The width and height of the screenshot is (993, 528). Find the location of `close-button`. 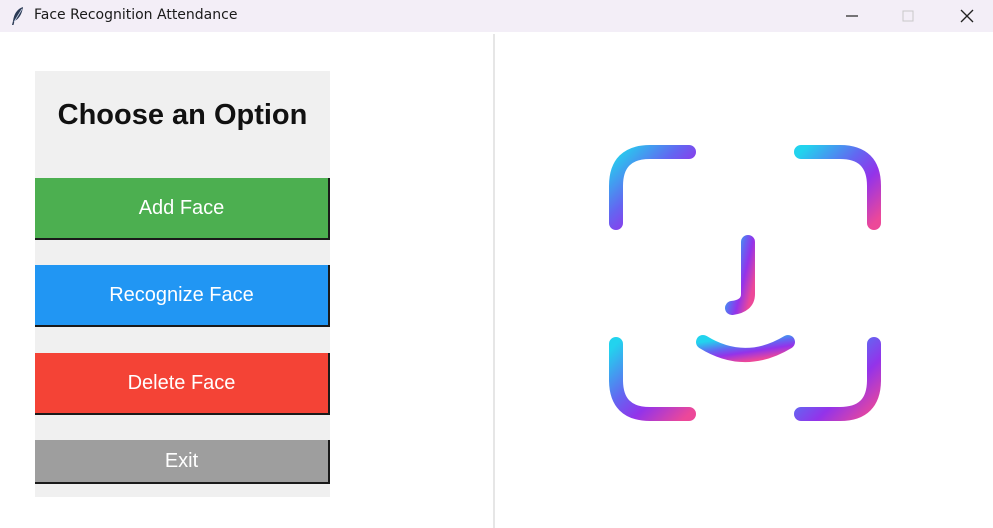

close-button is located at coordinates (967, 16).